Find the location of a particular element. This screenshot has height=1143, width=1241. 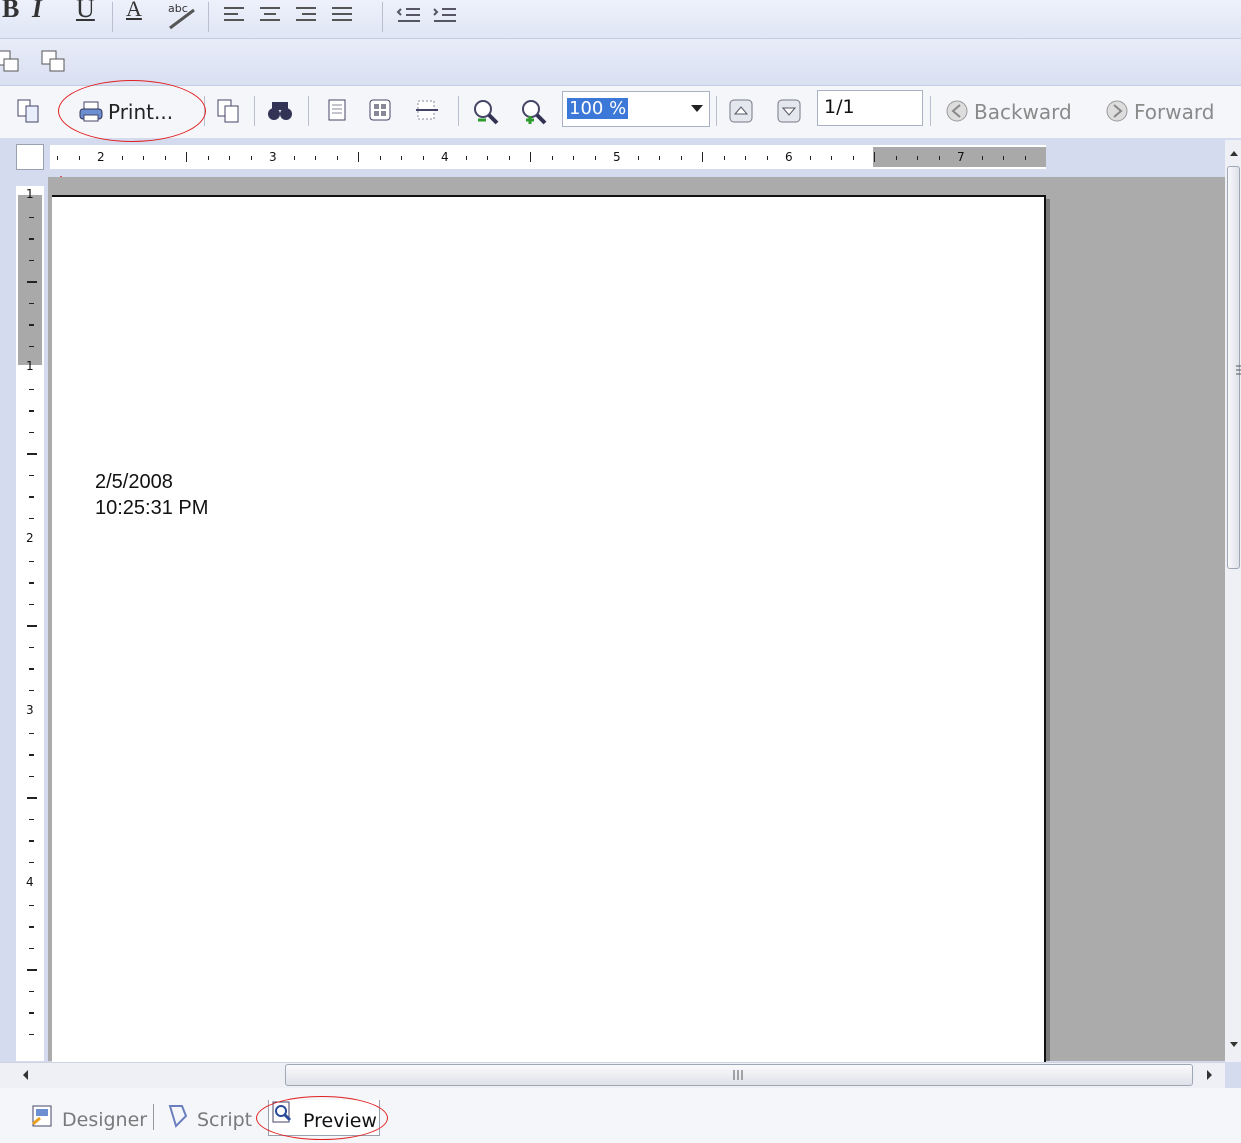

ruler-number: 7 is located at coordinates (961, 157).